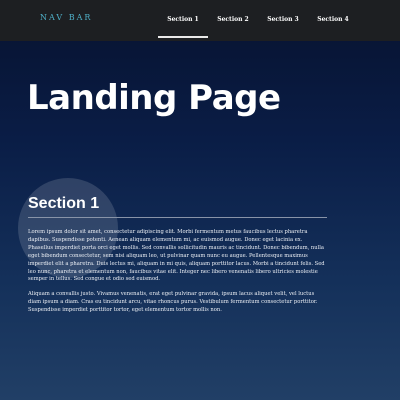 This screenshot has height=400, width=400. What do you see at coordinates (333, 18) in the screenshot?
I see `nav-item-section-4: Section 4` at bounding box center [333, 18].